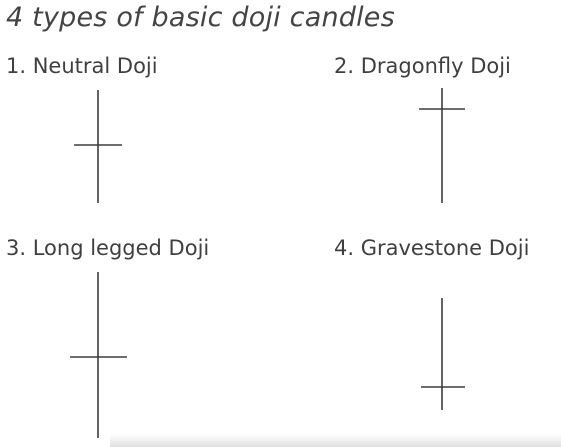  Describe the element at coordinates (98, 146) in the screenshot. I see `neutral-doji-candle` at that location.